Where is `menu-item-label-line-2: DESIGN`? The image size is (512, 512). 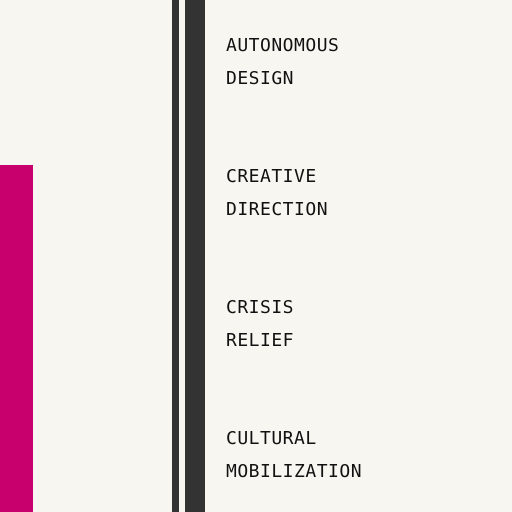 menu-item-label-line-2: DESIGN is located at coordinates (260, 78).